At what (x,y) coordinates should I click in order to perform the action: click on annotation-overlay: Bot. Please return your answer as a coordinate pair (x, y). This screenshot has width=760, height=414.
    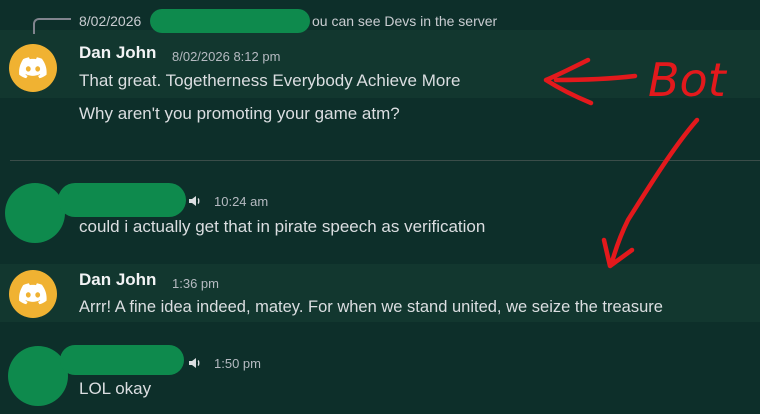
    Looking at the image, I should click on (635, 161).